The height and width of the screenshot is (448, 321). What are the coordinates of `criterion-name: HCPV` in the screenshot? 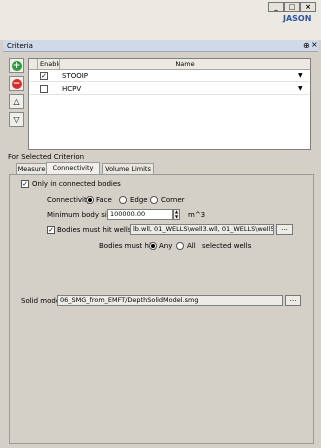 It's located at (72, 89).